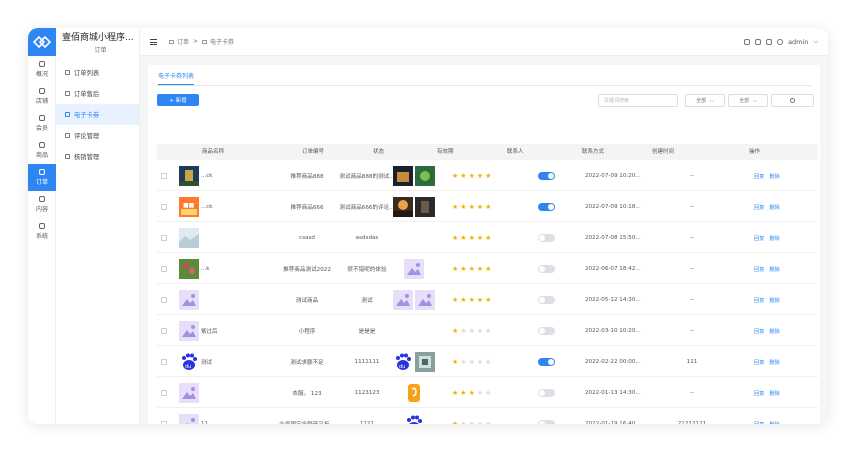 The image size is (858, 454). What do you see at coordinates (780, 42) in the screenshot?
I see `refresh-icon` at bounding box center [780, 42].